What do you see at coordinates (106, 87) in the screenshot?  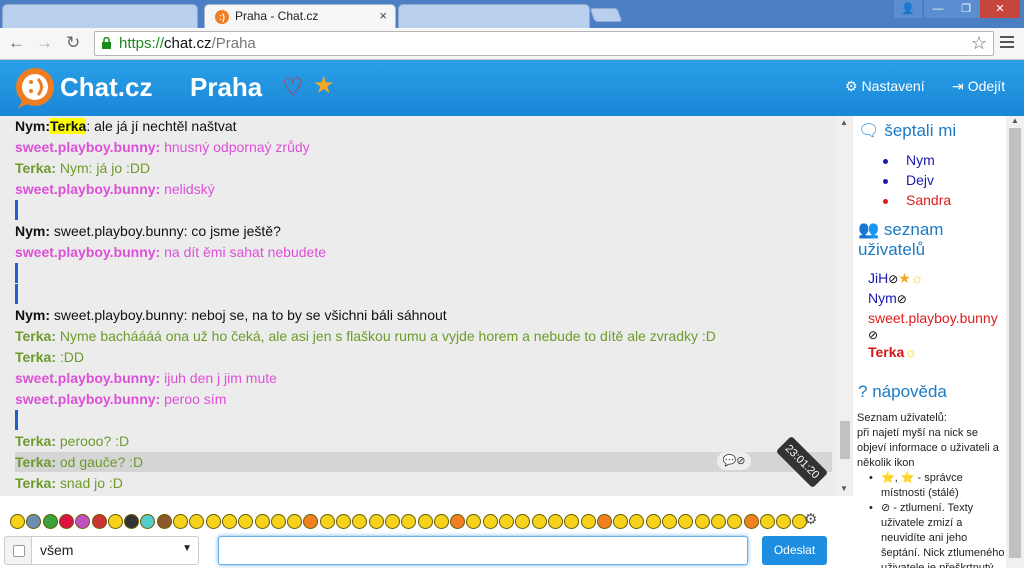 I see `brand-name: Chat.cz` at bounding box center [106, 87].